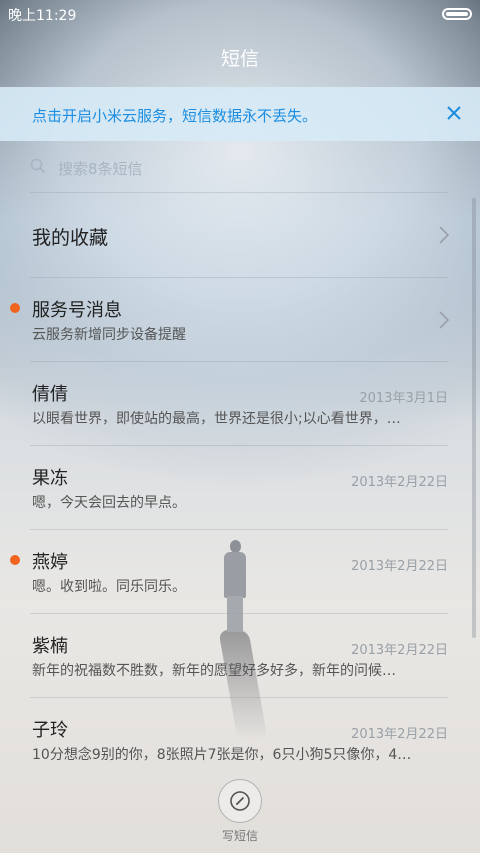 The height and width of the screenshot is (853, 480). I want to click on favorites-row: 我的收藏, so click(240, 235).